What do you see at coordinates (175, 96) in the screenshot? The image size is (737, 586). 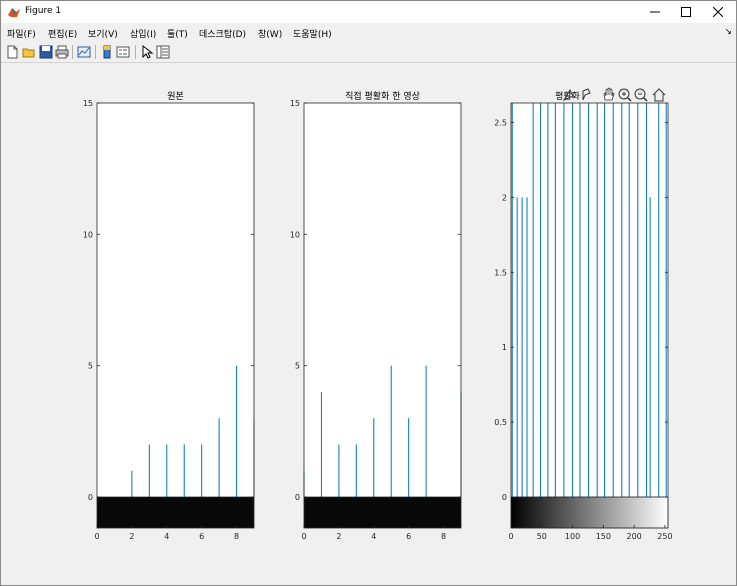 I see `subplot-title: 원본` at bounding box center [175, 96].